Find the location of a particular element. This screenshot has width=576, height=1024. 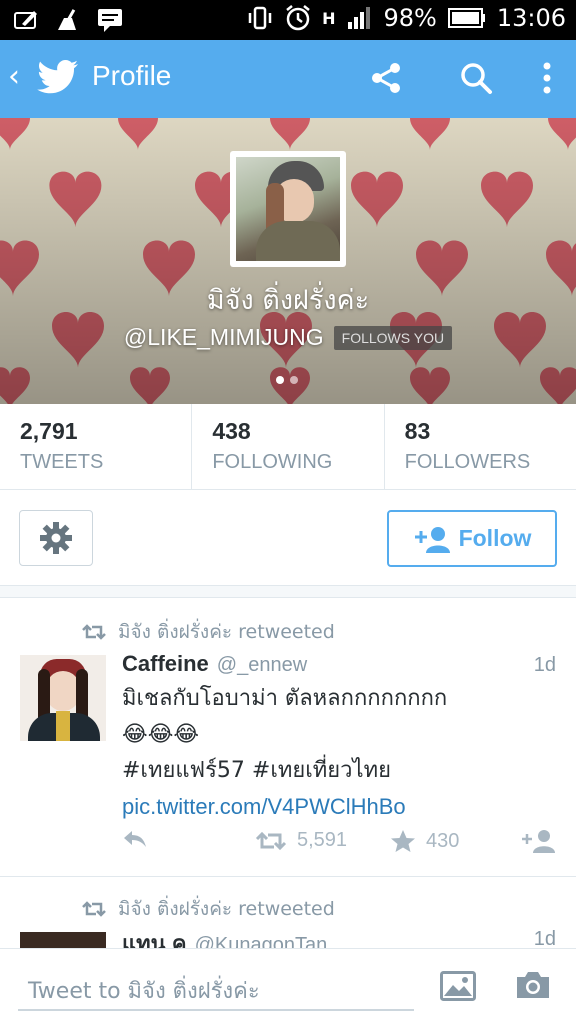

profile-actions: Follow is located at coordinates (288, 538).